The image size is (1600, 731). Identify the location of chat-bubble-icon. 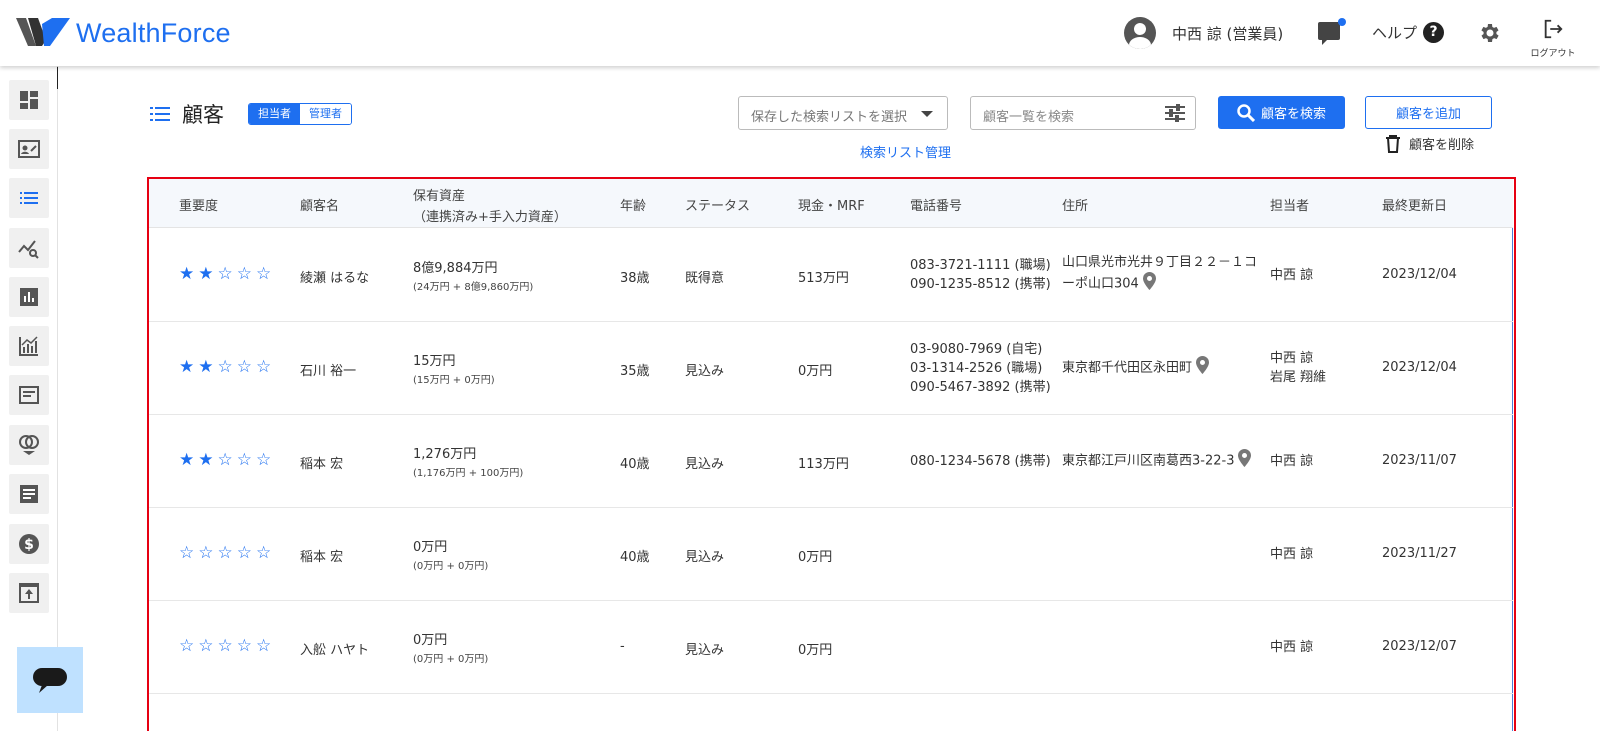
(50, 680).